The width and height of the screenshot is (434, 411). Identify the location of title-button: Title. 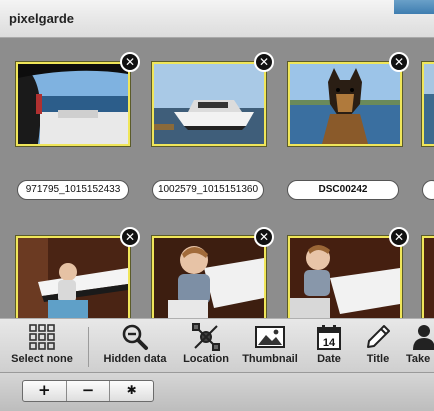
(378, 347).